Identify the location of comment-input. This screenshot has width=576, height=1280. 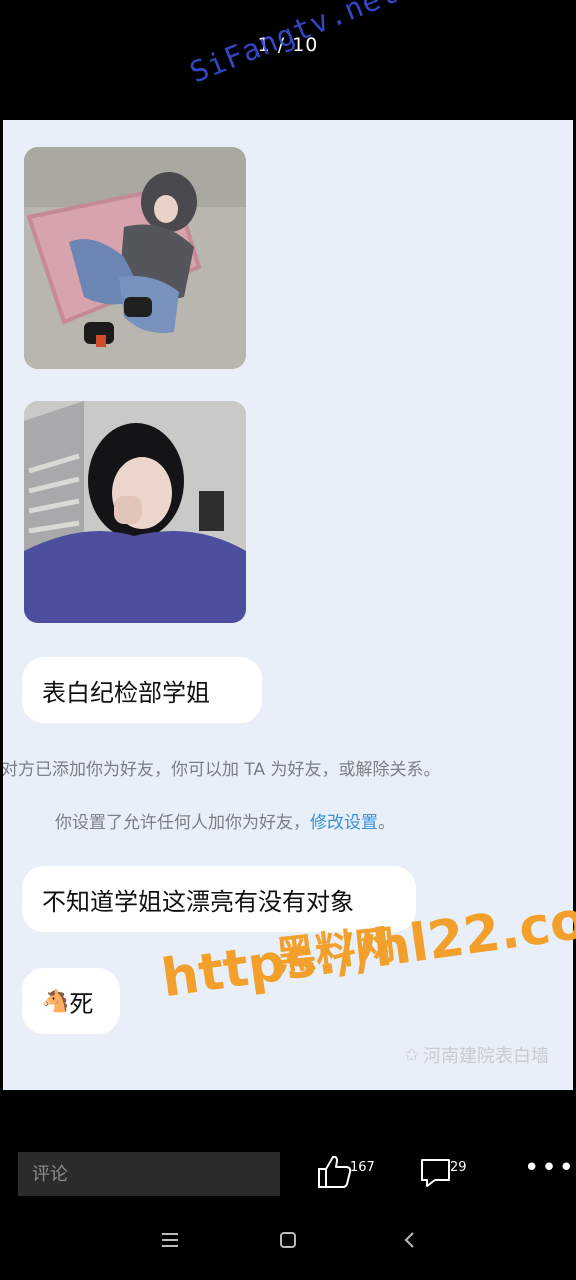
(149, 1174).